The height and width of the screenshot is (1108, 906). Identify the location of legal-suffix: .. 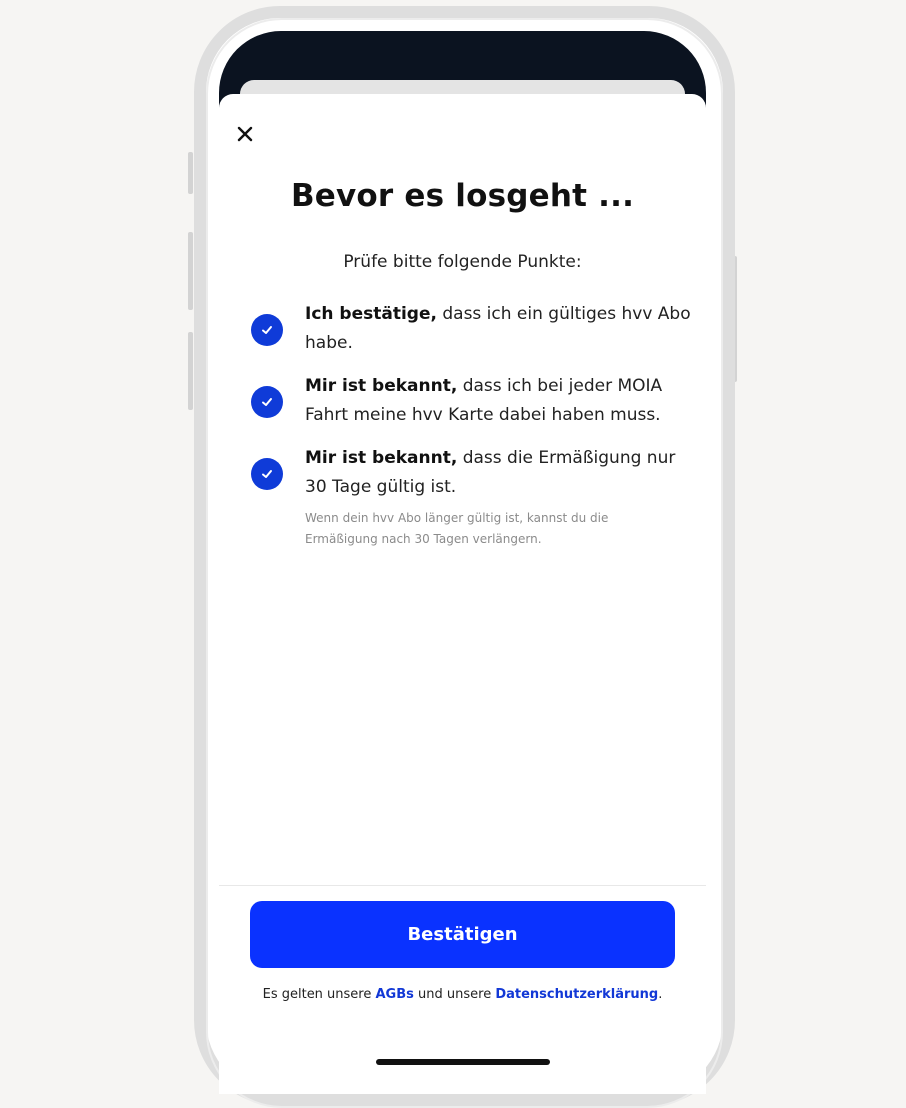
(660, 994).